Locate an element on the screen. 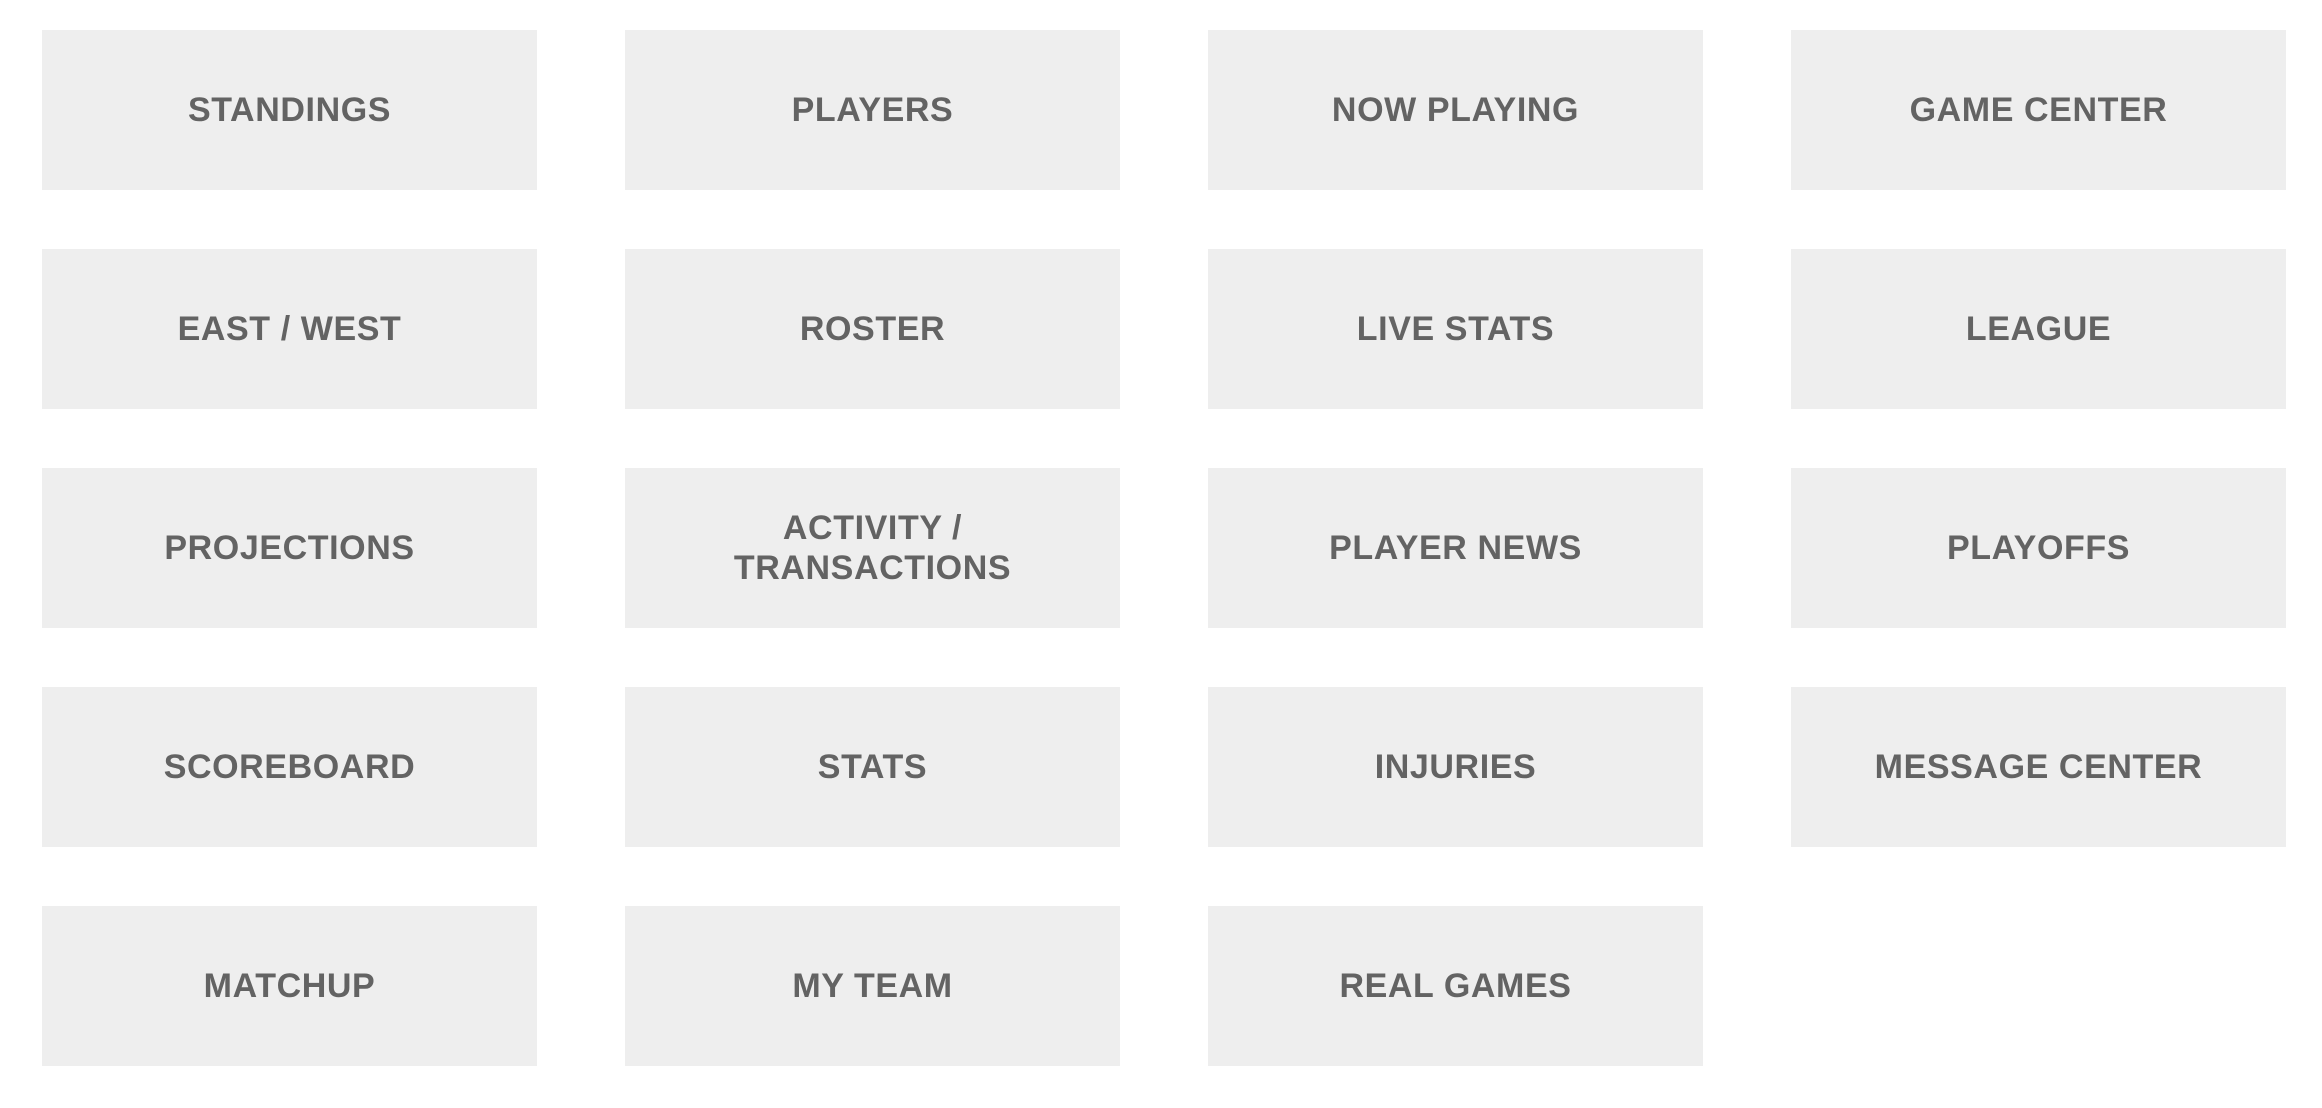 This screenshot has width=2322, height=1108. tile-label: INJURIES is located at coordinates (1455, 766).